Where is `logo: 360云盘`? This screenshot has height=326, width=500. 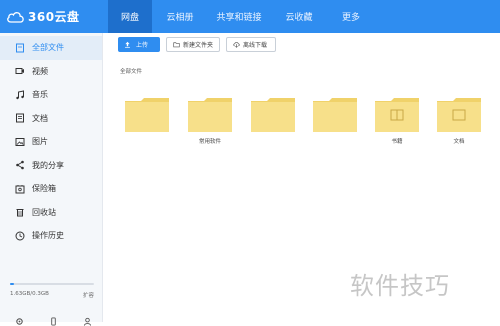 logo: 360云盘 is located at coordinates (54, 16).